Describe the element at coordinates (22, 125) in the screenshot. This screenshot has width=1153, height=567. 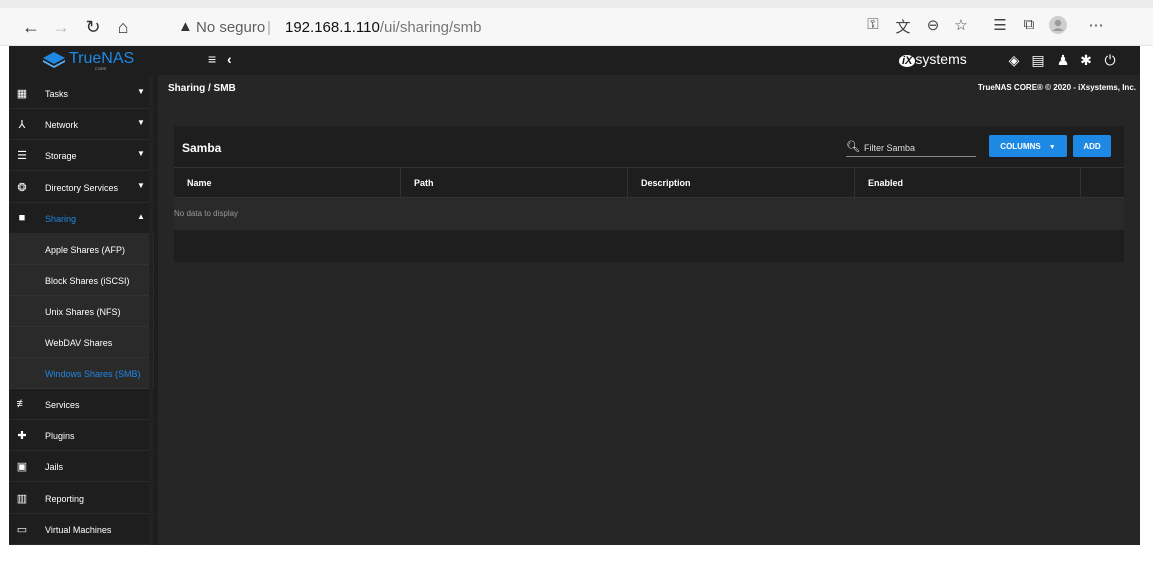
I see `network-icon: ⅄` at that location.